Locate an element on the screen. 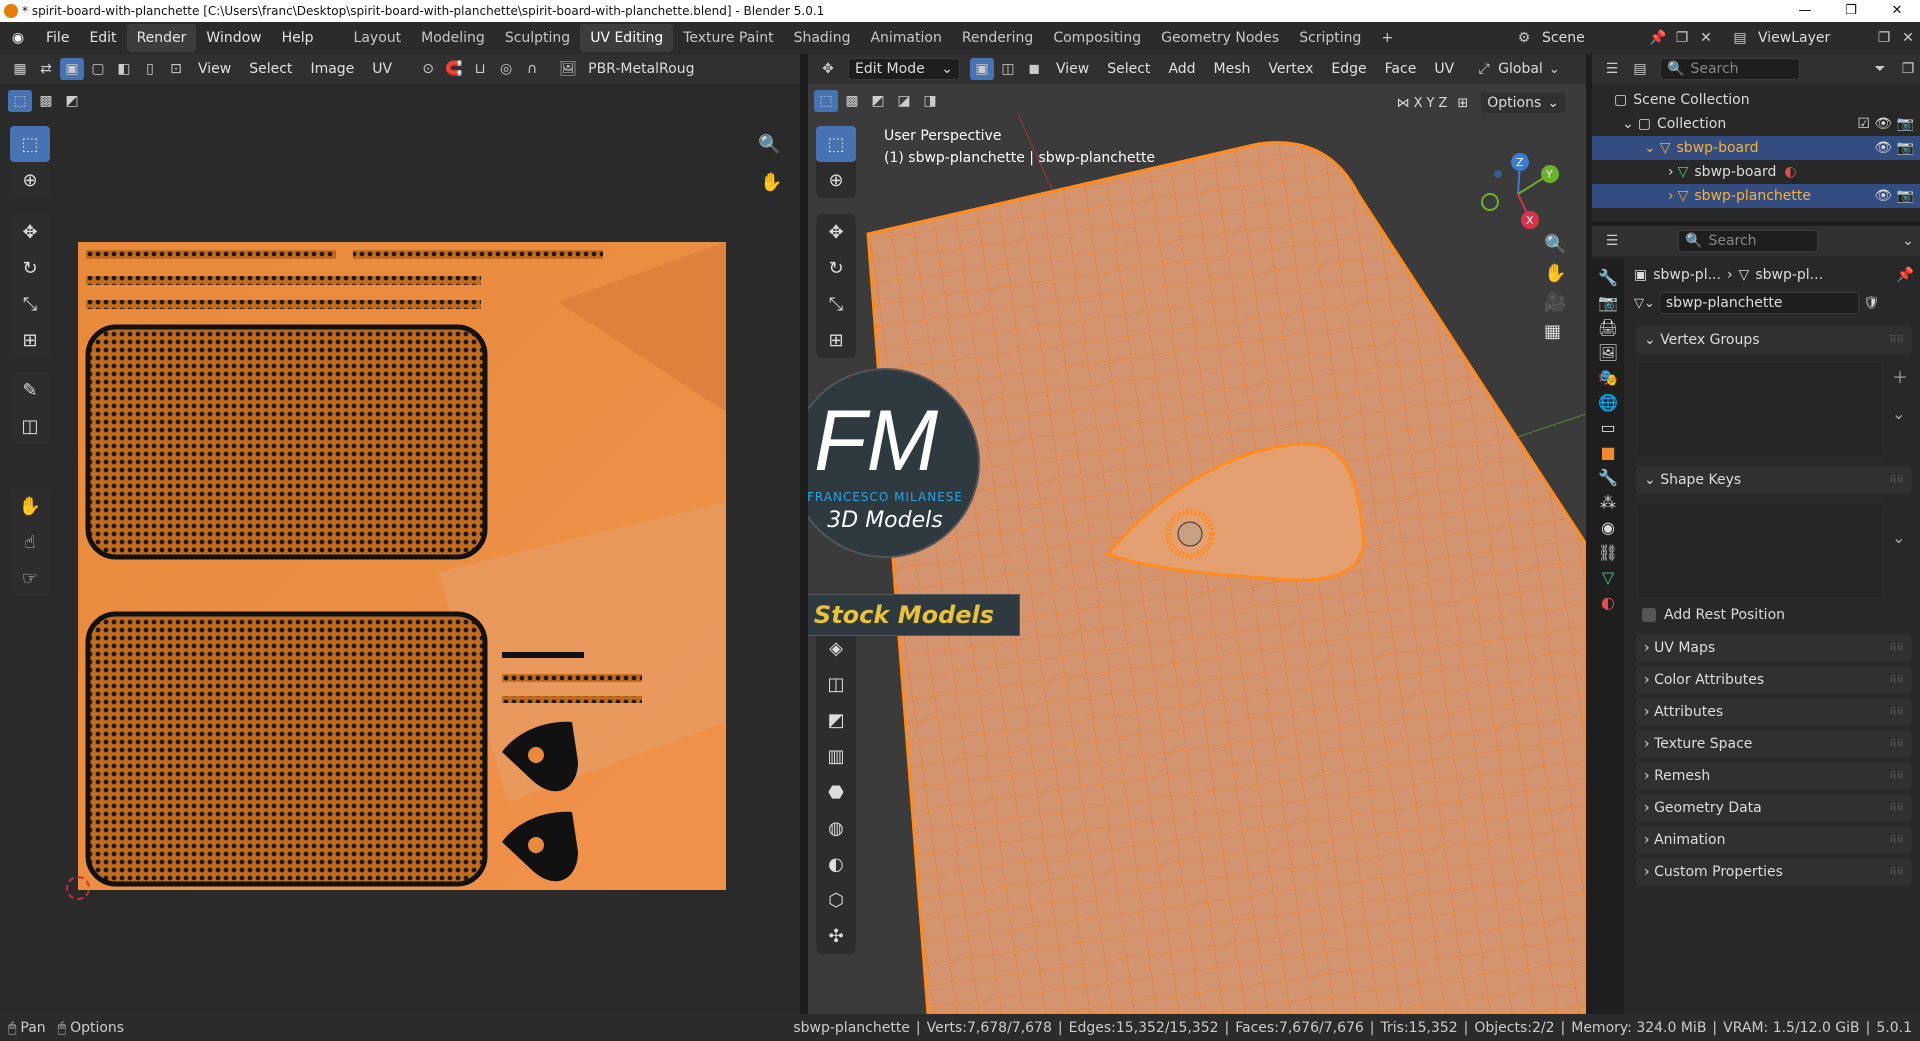  custom-properties-panel: › Custom Properties ⠿⠿ is located at coordinates (1774, 872).